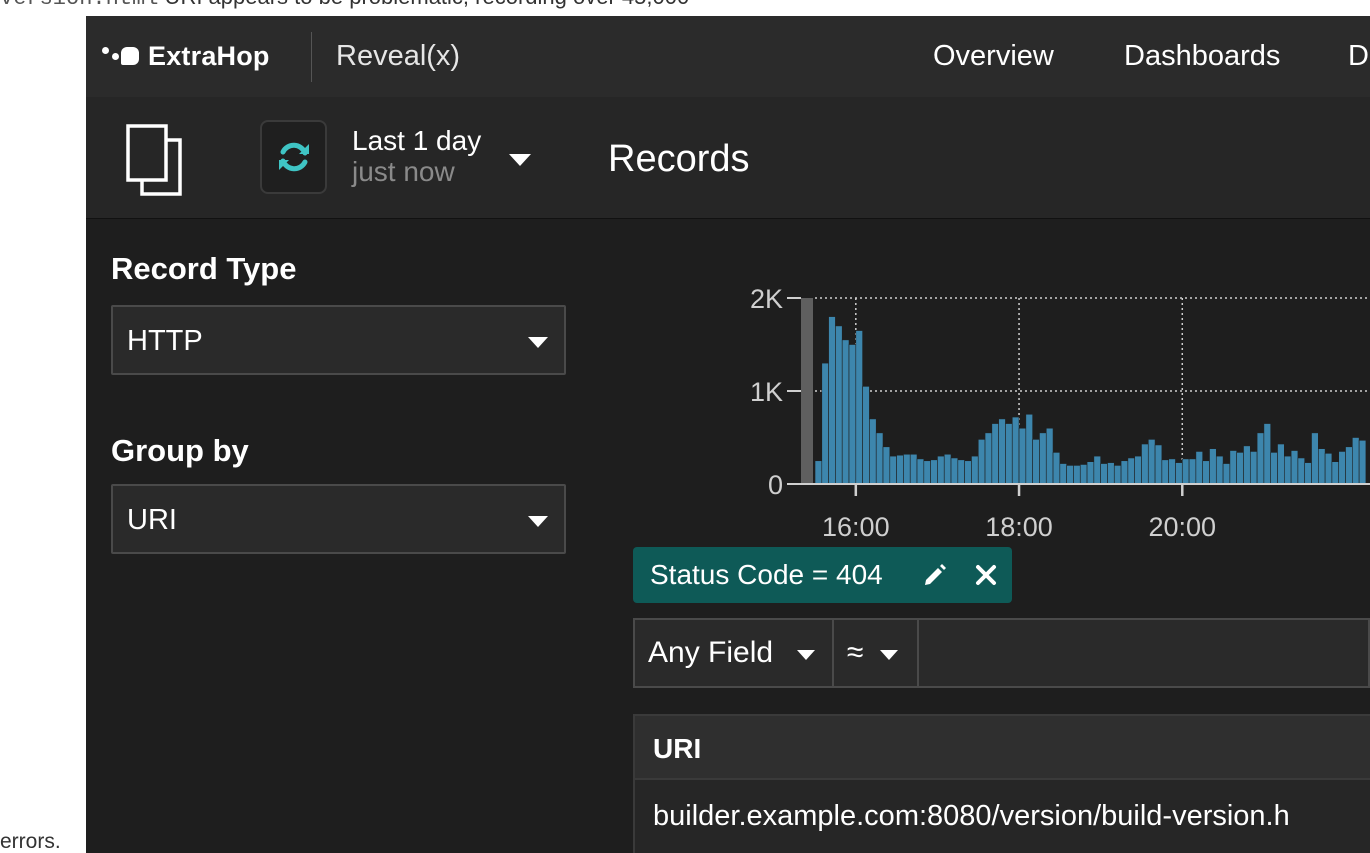 This screenshot has width=1370, height=853. I want to click on record-type-select: HTTP, so click(338, 340).